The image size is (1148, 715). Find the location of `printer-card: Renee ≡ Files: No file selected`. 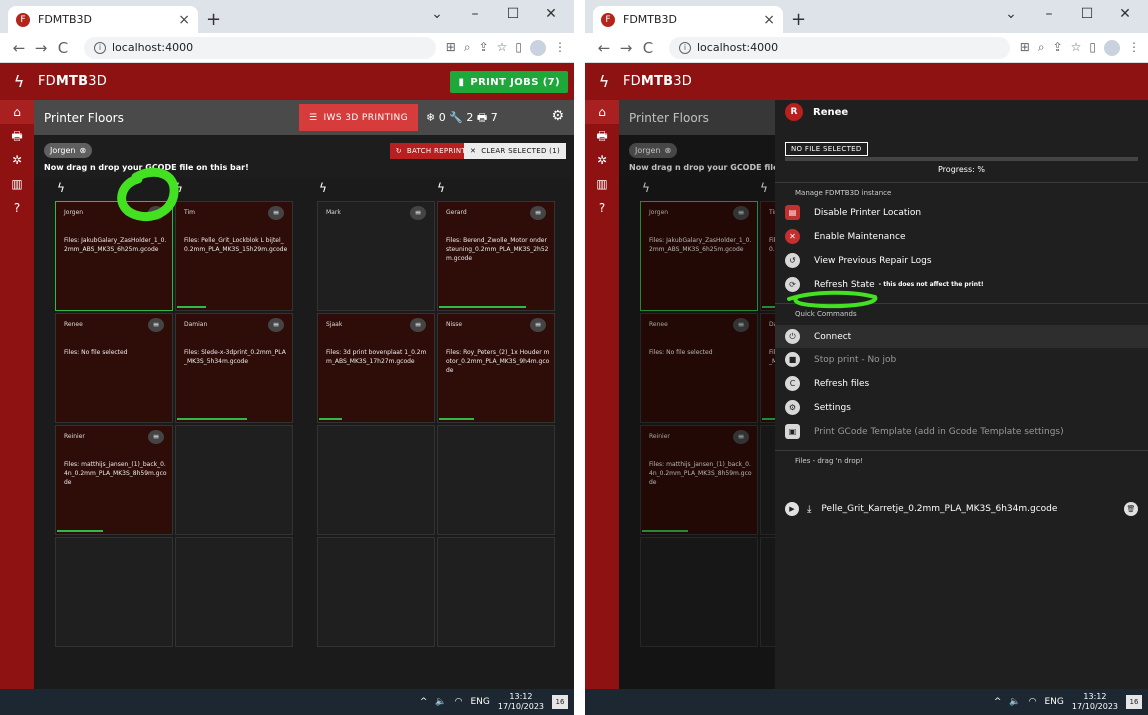

printer-card: Renee ≡ Files: No file selected is located at coordinates (114, 368).